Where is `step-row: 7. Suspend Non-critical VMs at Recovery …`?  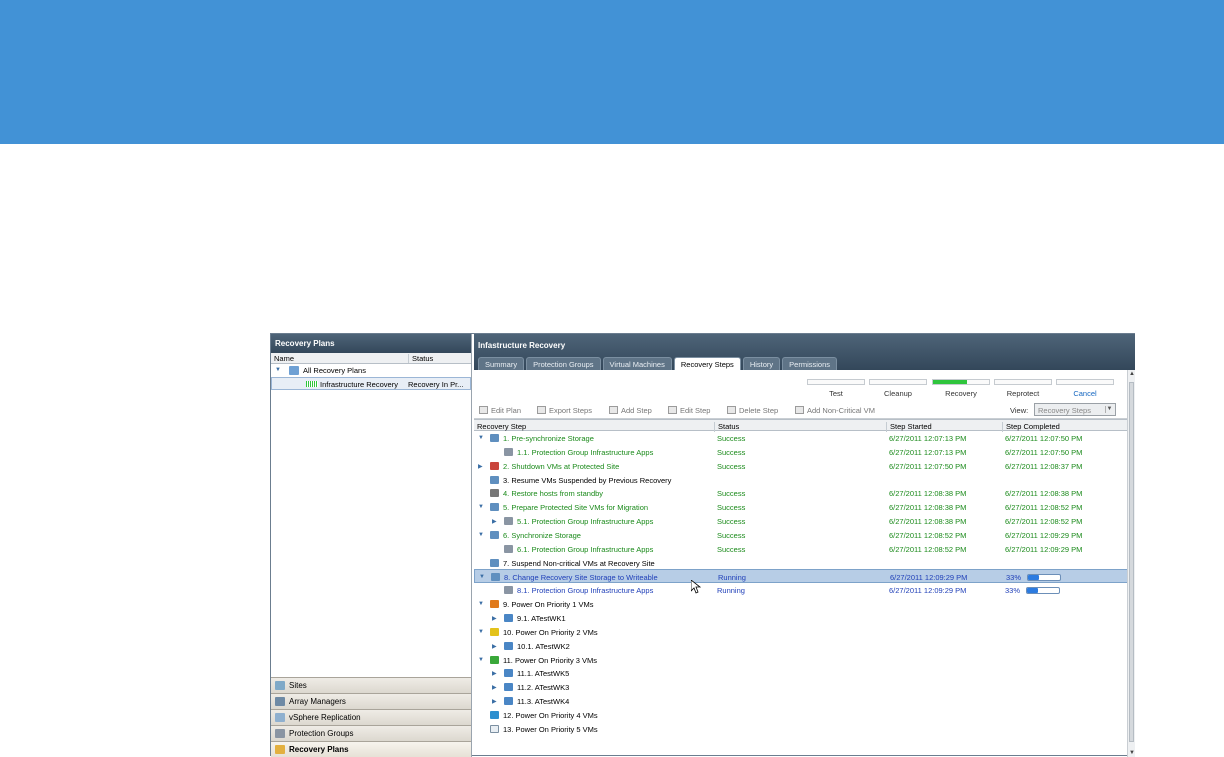
step-row: 7. Suspend Non-critical VMs at Recovery … is located at coordinates (804, 563).